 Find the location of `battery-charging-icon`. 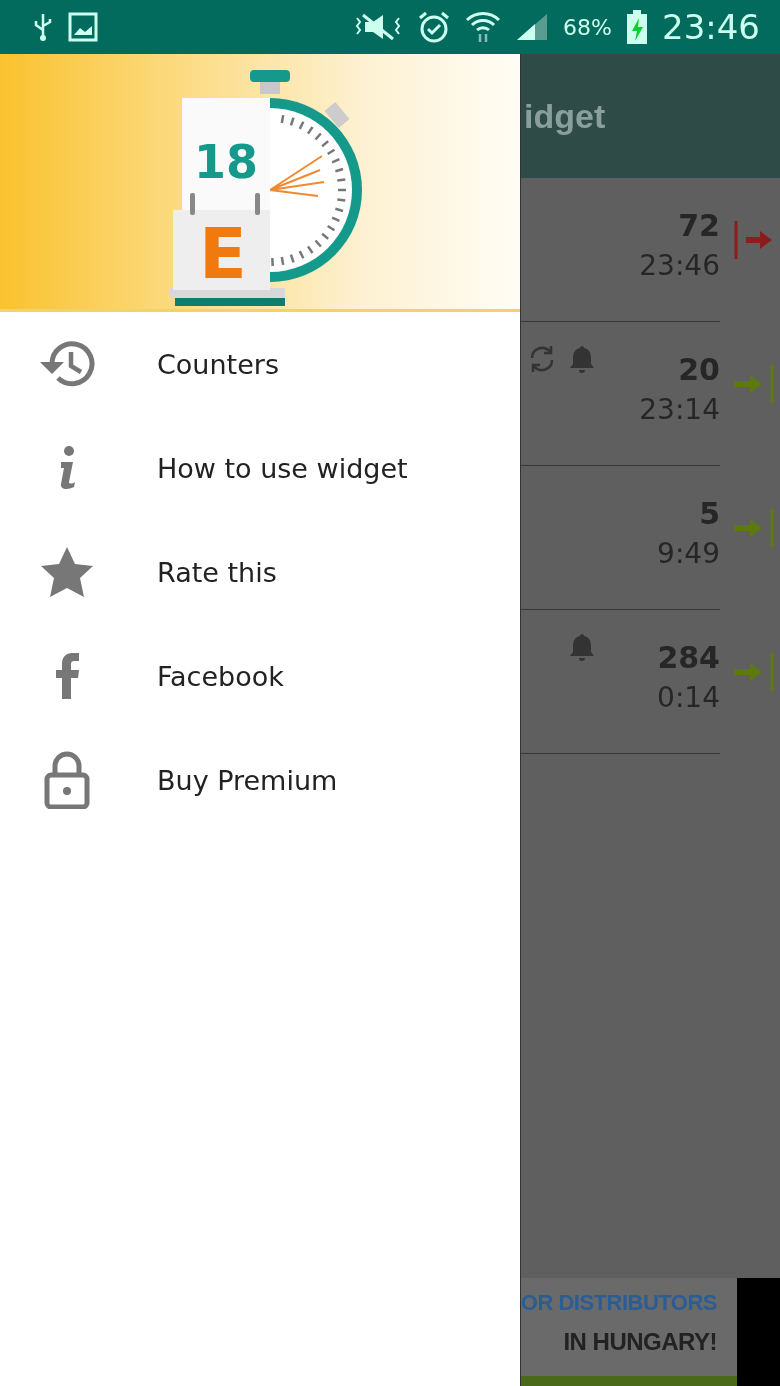

battery-charging-icon is located at coordinates (637, 27).